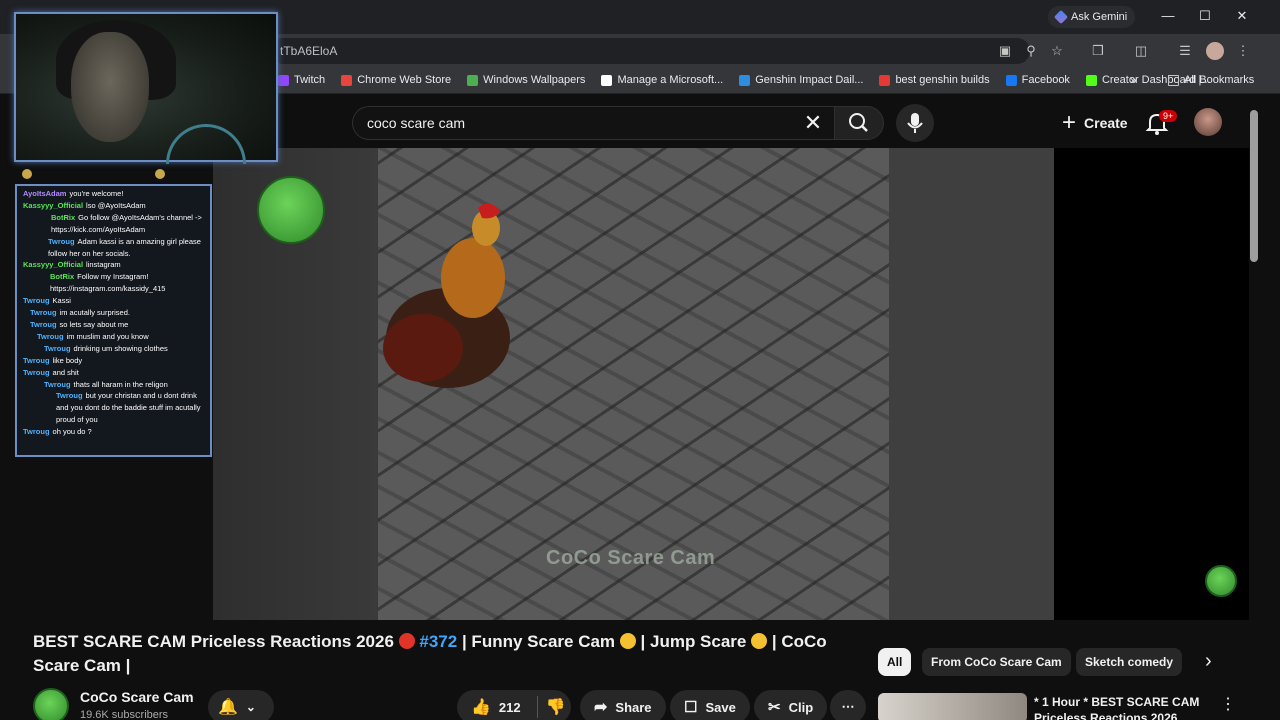 This screenshot has height=720, width=1280. I want to click on chat-message: Twroug oh you do ?, so click(113, 432).